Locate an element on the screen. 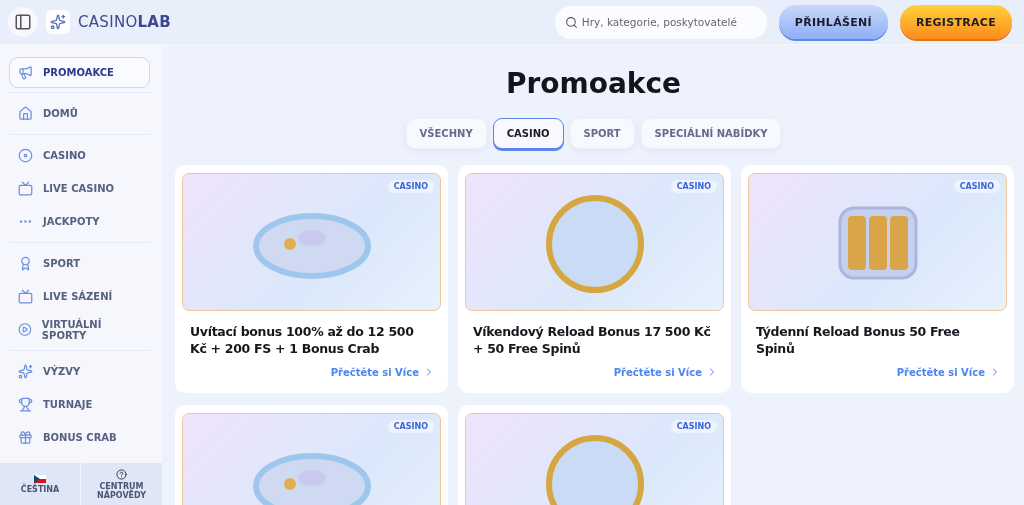  help-center-link: CENTRUM NÁPOVĚDY is located at coordinates (121, 484).